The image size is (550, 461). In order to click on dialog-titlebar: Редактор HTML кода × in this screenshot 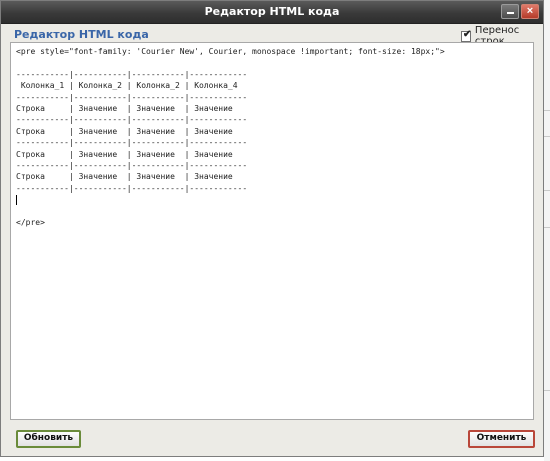, I will do `click(272, 12)`.